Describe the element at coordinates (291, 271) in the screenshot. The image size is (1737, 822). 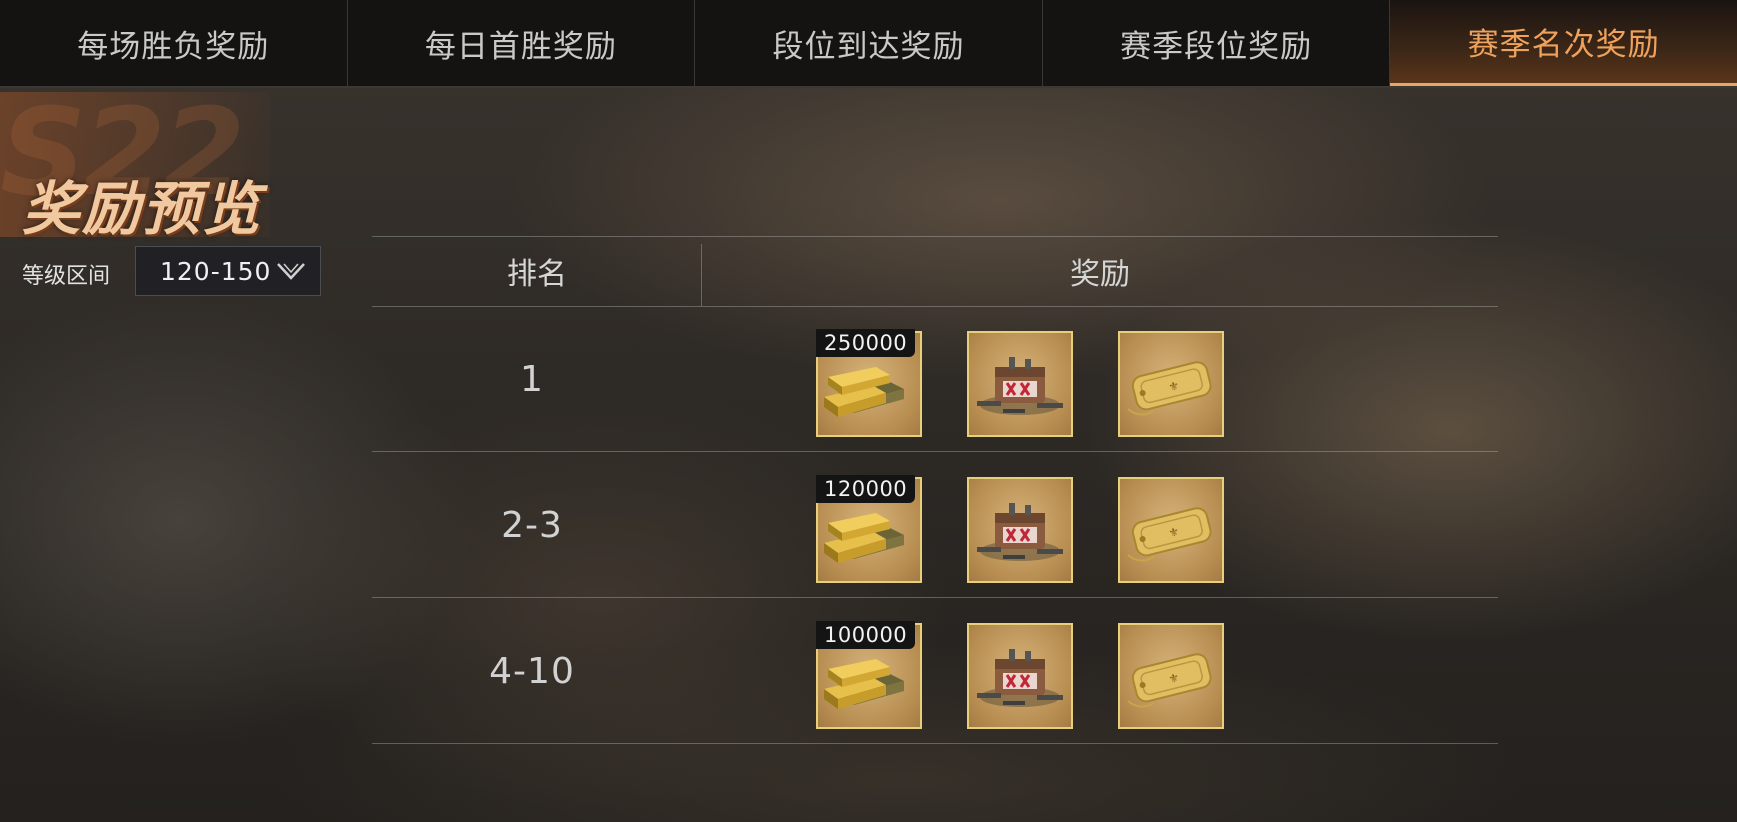
I see `chevron-down-icon` at that location.